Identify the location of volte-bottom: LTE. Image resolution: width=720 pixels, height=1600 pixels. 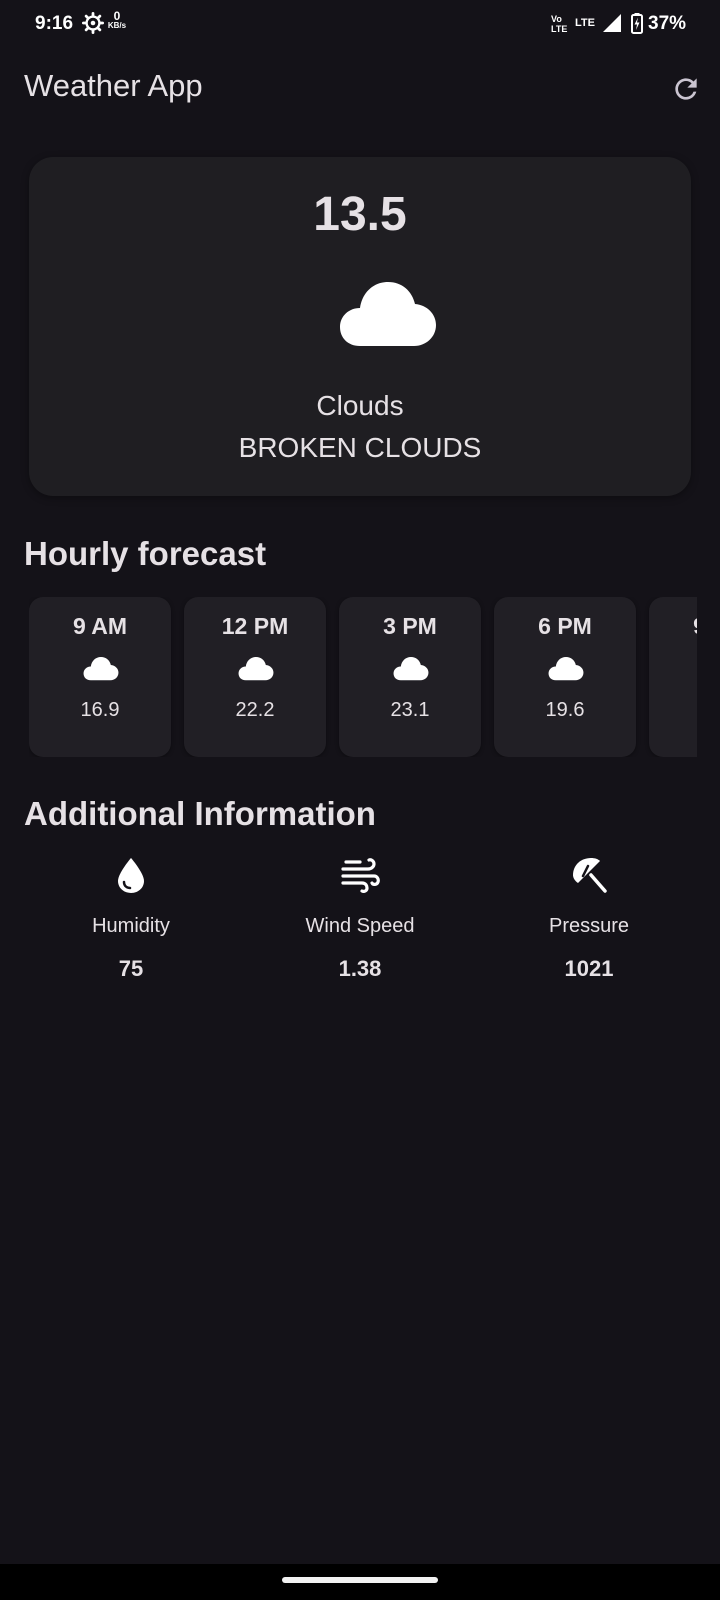
(559, 29).